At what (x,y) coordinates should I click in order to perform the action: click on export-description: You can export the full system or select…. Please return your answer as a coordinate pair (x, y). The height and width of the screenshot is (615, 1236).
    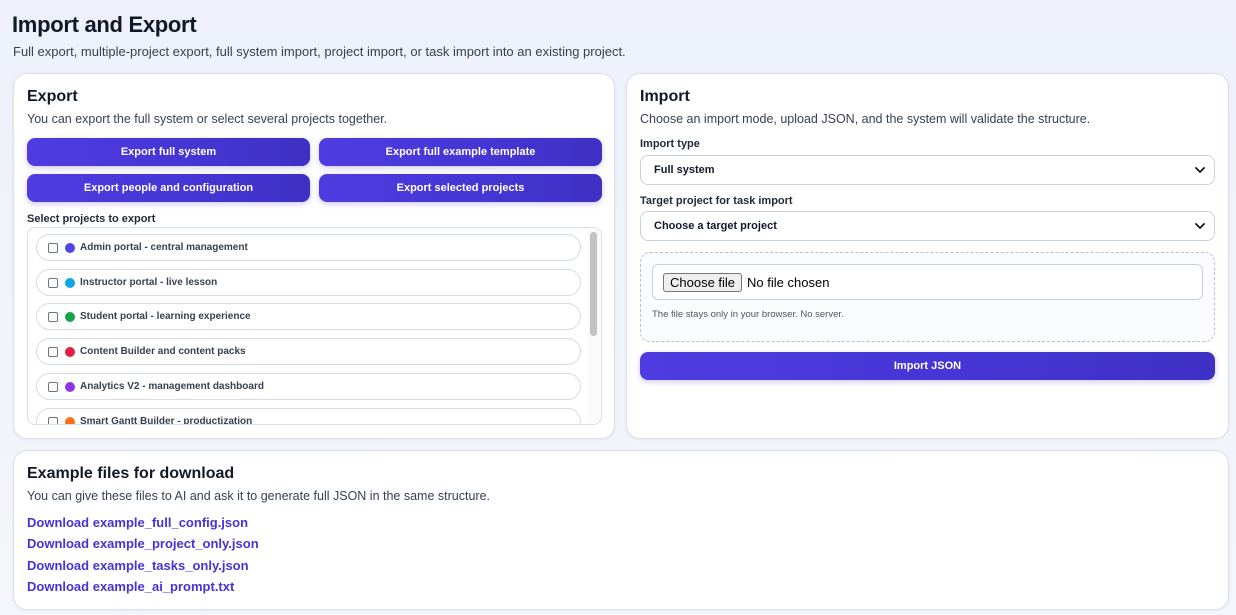
    Looking at the image, I should click on (207, 119).